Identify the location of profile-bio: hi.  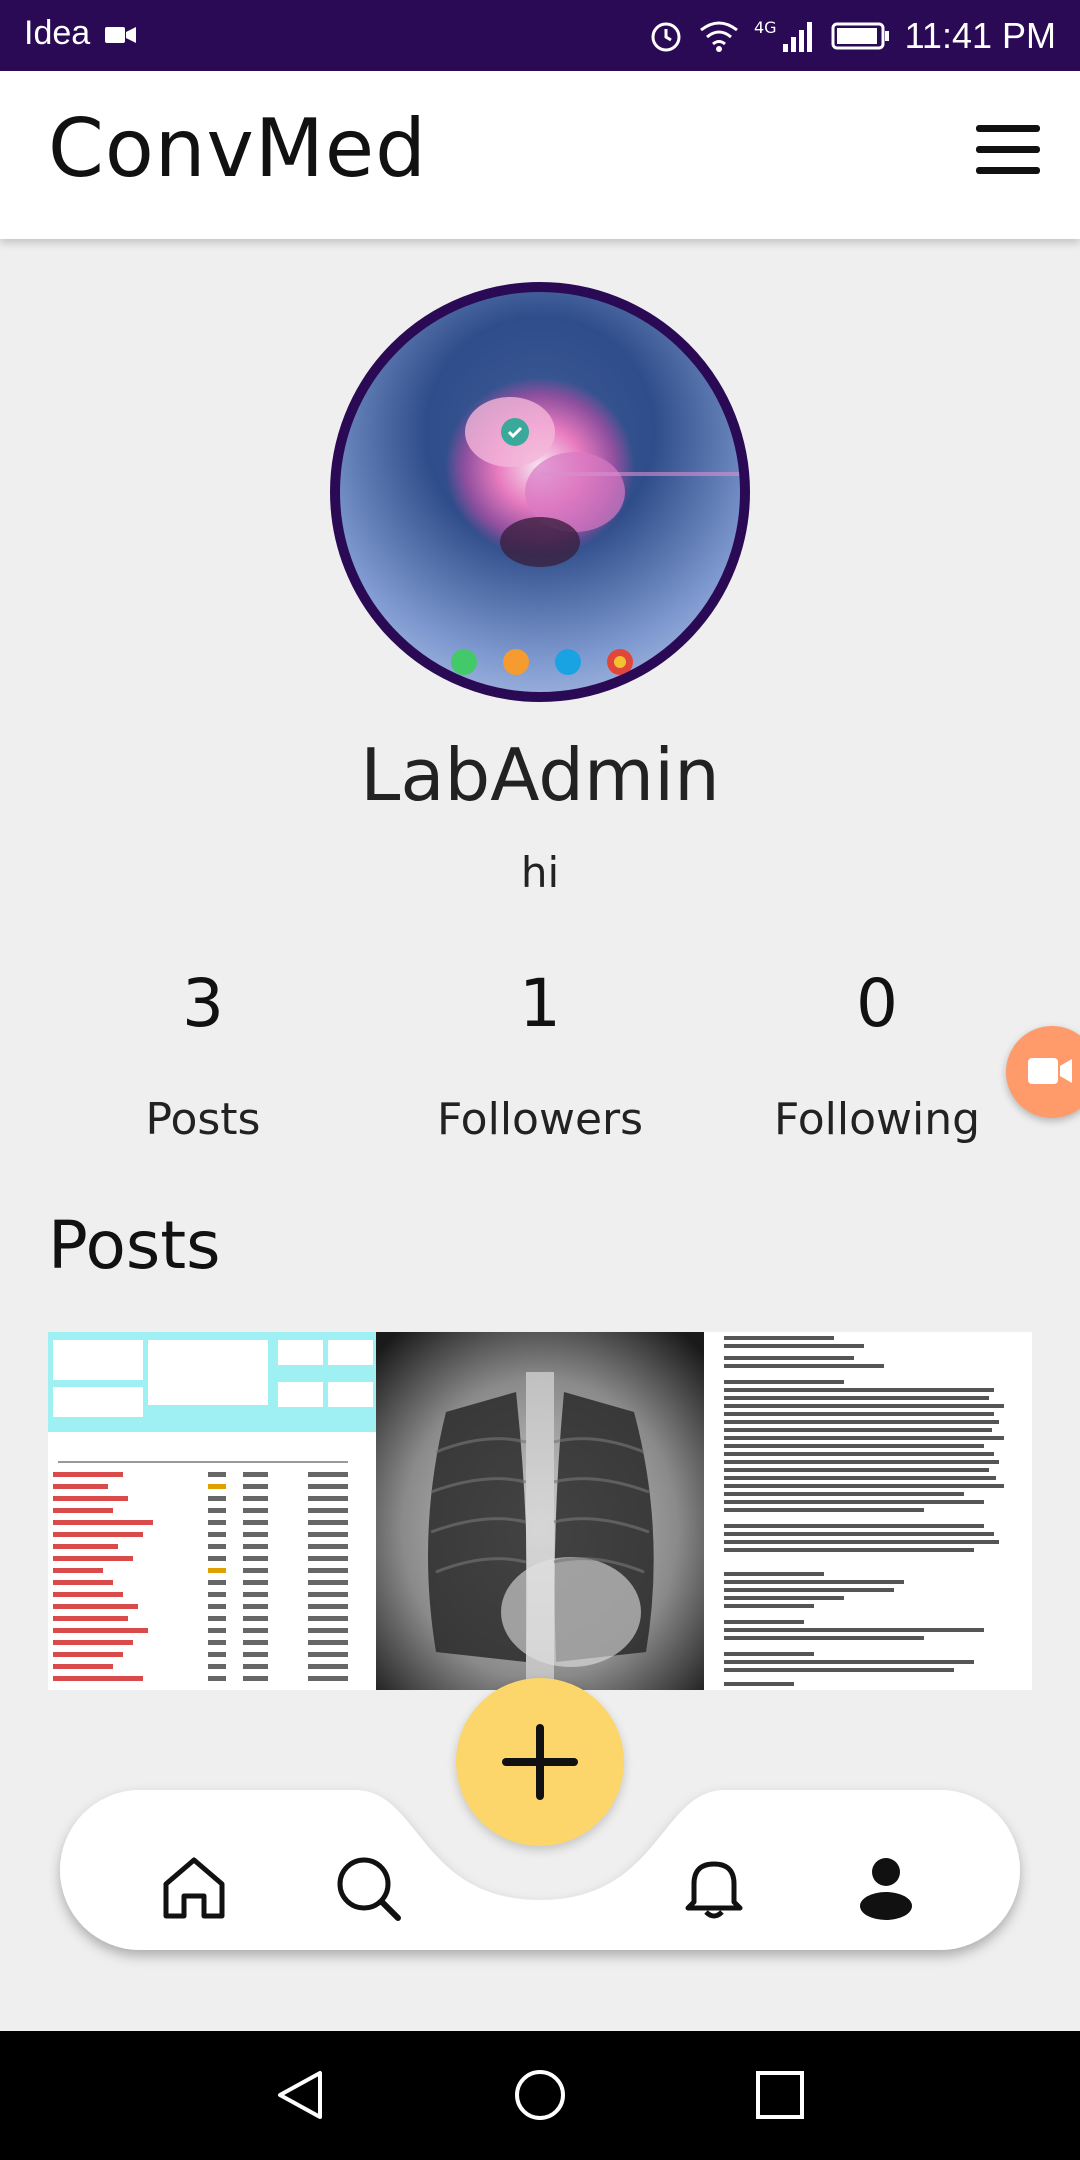
(540, 872).